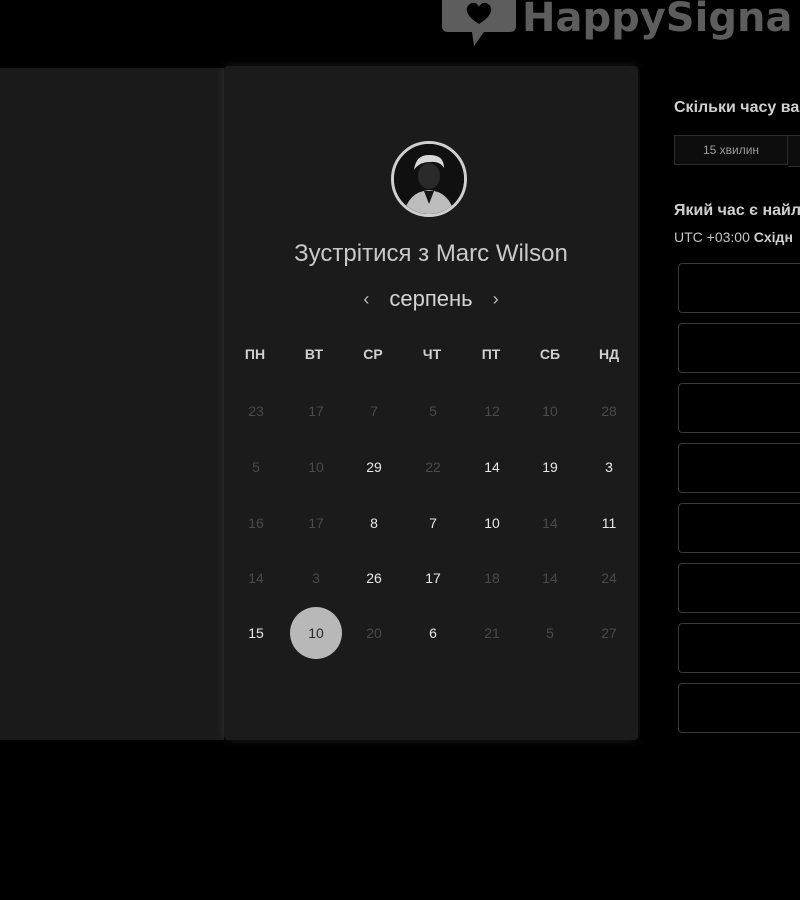 The width and height of the screenshot is (800, 900). What do you see at coordinates (609, 633) in the screenshot?
I see `calendar-day: 27` at bounding box center [609, 633].